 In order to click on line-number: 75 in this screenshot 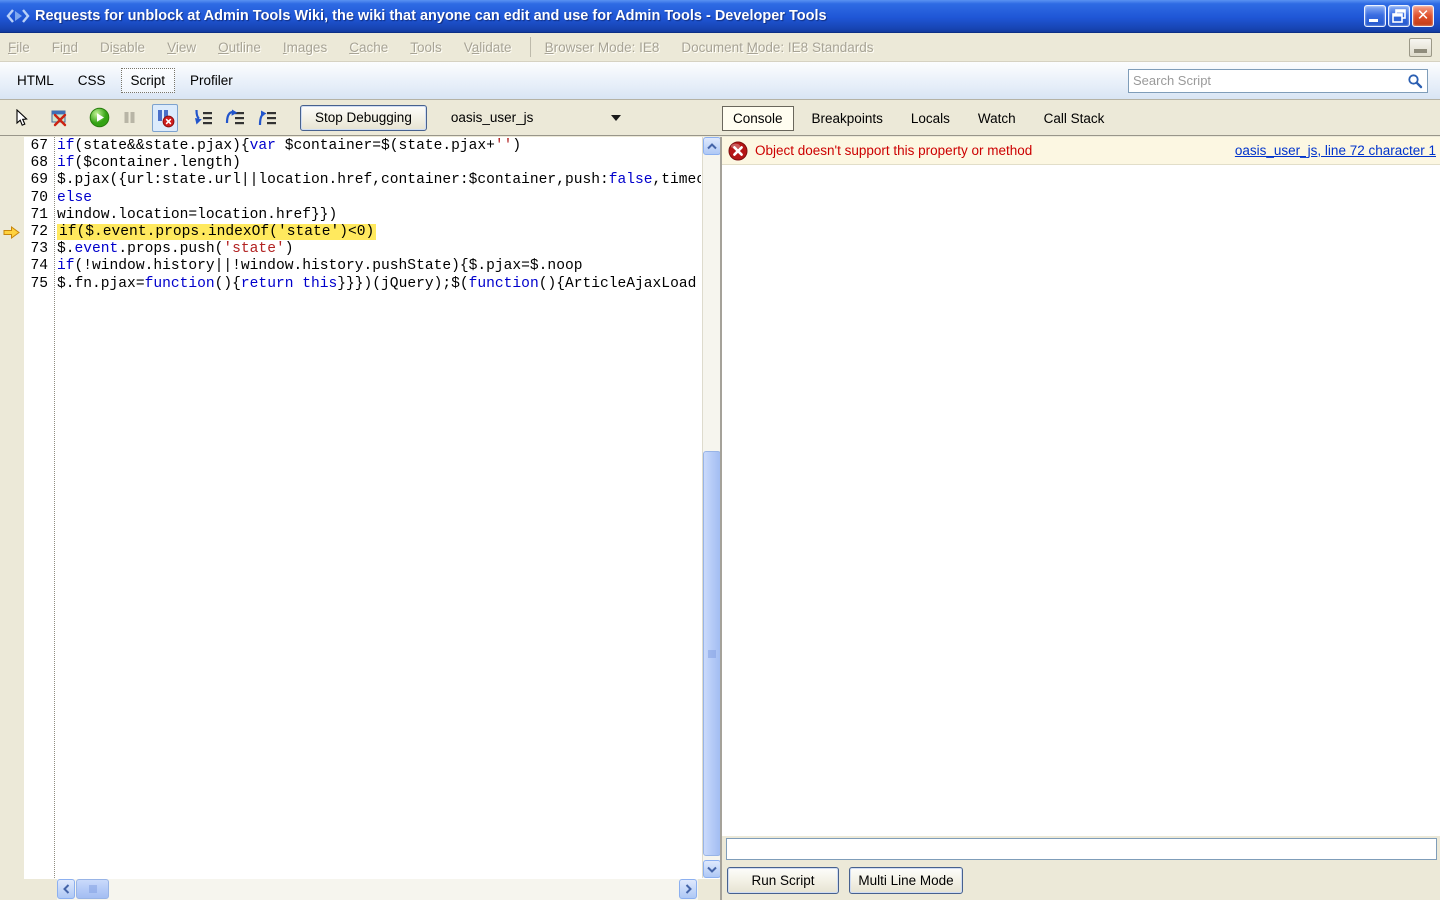, I will do `click(38, 284)`.